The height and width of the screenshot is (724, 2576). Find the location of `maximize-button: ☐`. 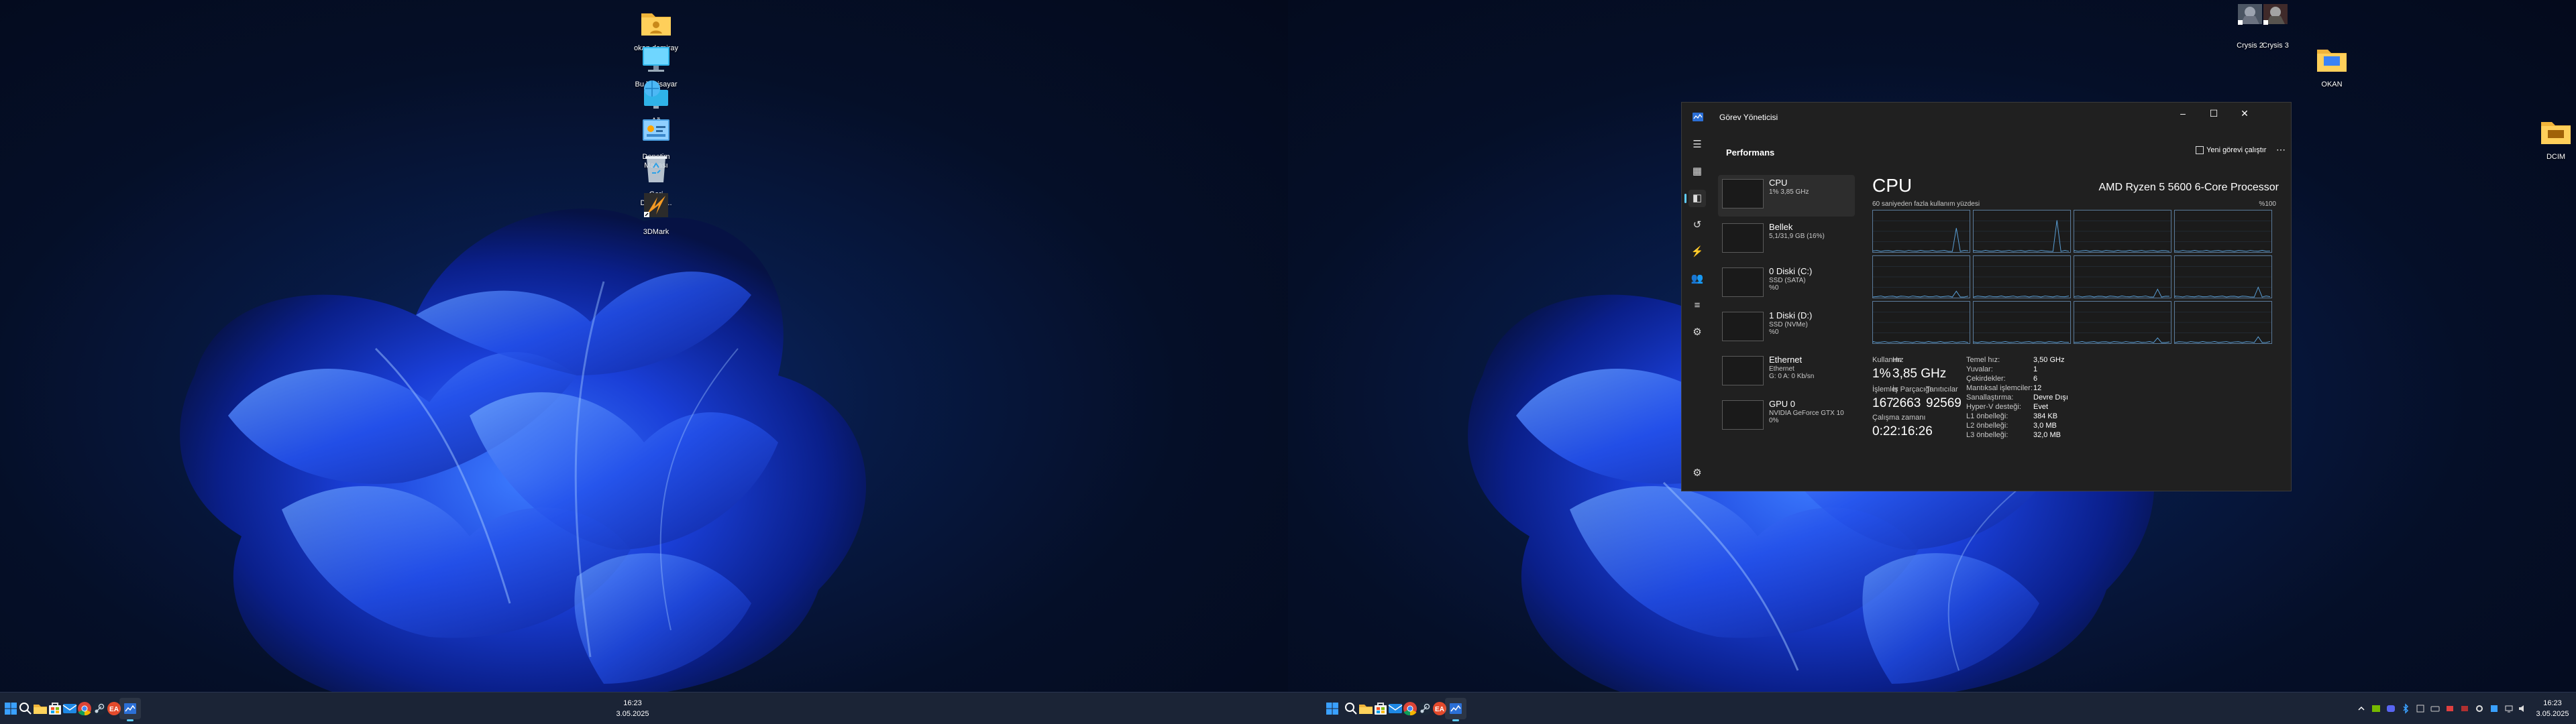

maximize-button: ☐ is located at coordinates (2213, 113).